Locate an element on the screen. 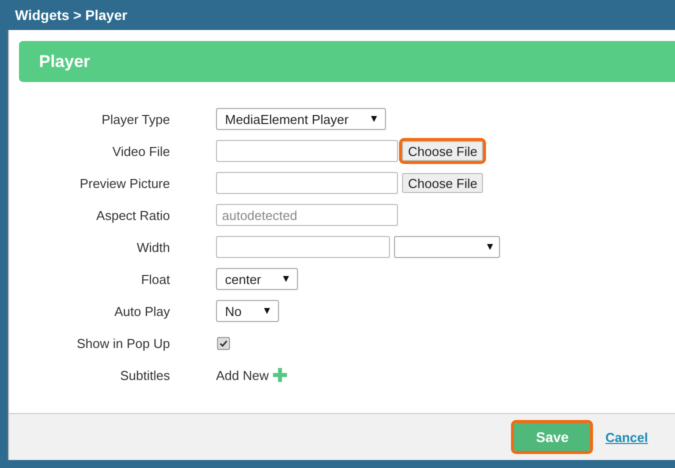 This screenshot has width=675, height=468. field-label: Video File is located at coordinates (140, 151).